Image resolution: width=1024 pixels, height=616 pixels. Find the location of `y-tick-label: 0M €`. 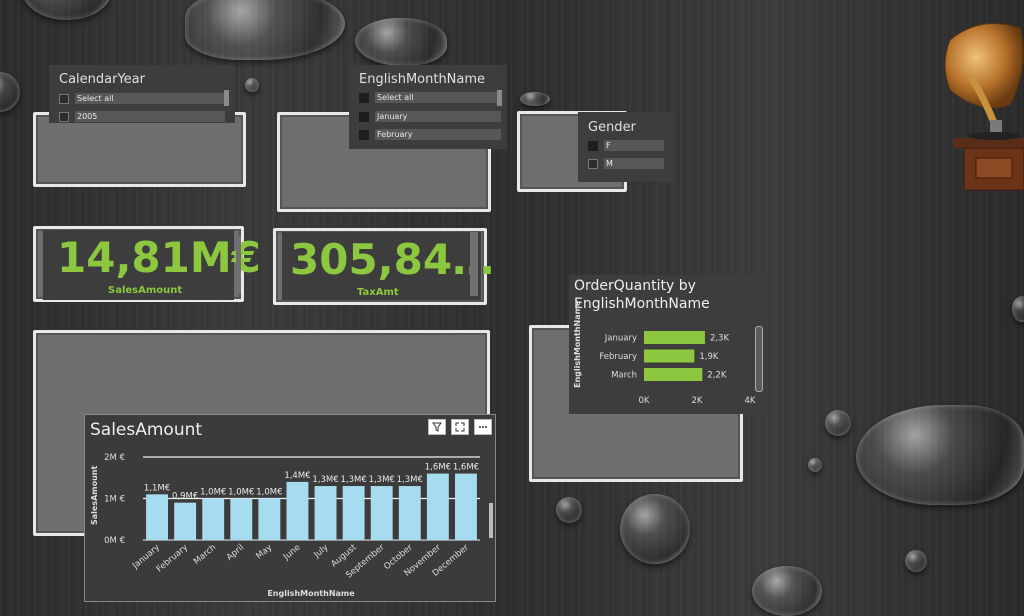

y-tick-label: 0M € is located at coordinates (114, 541).